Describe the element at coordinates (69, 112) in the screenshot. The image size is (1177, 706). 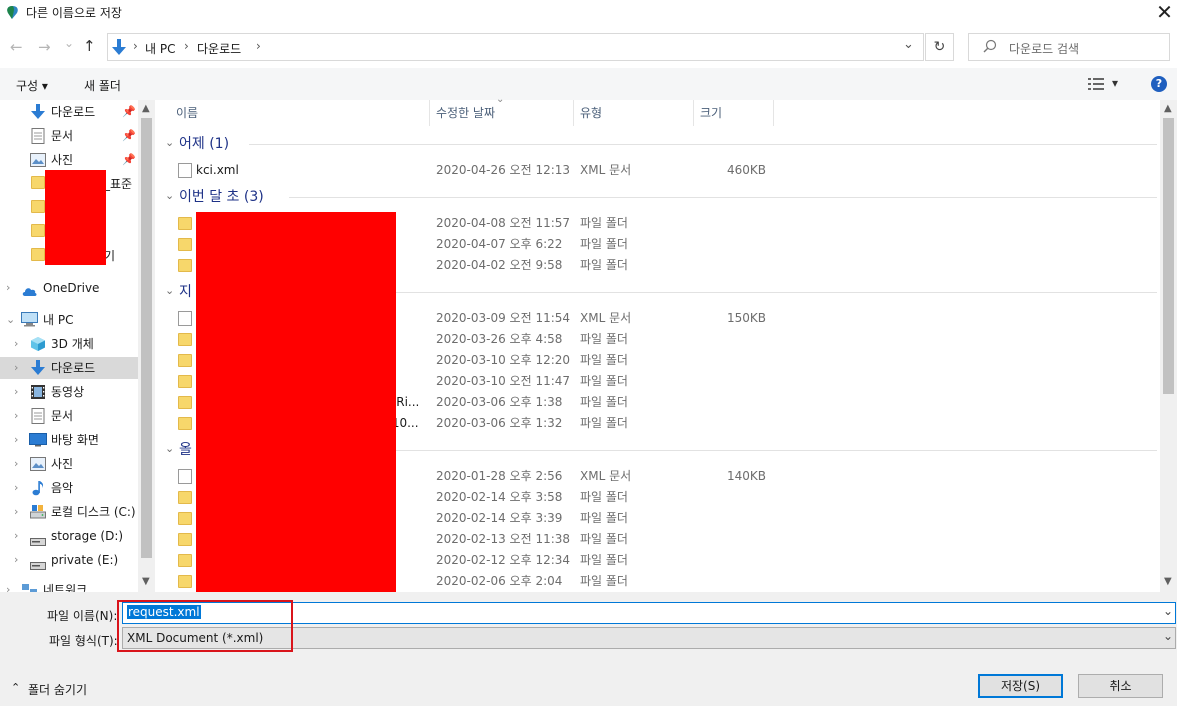
I see `sidebar-item-downloads-quick: 다운로드 📌` at that location.